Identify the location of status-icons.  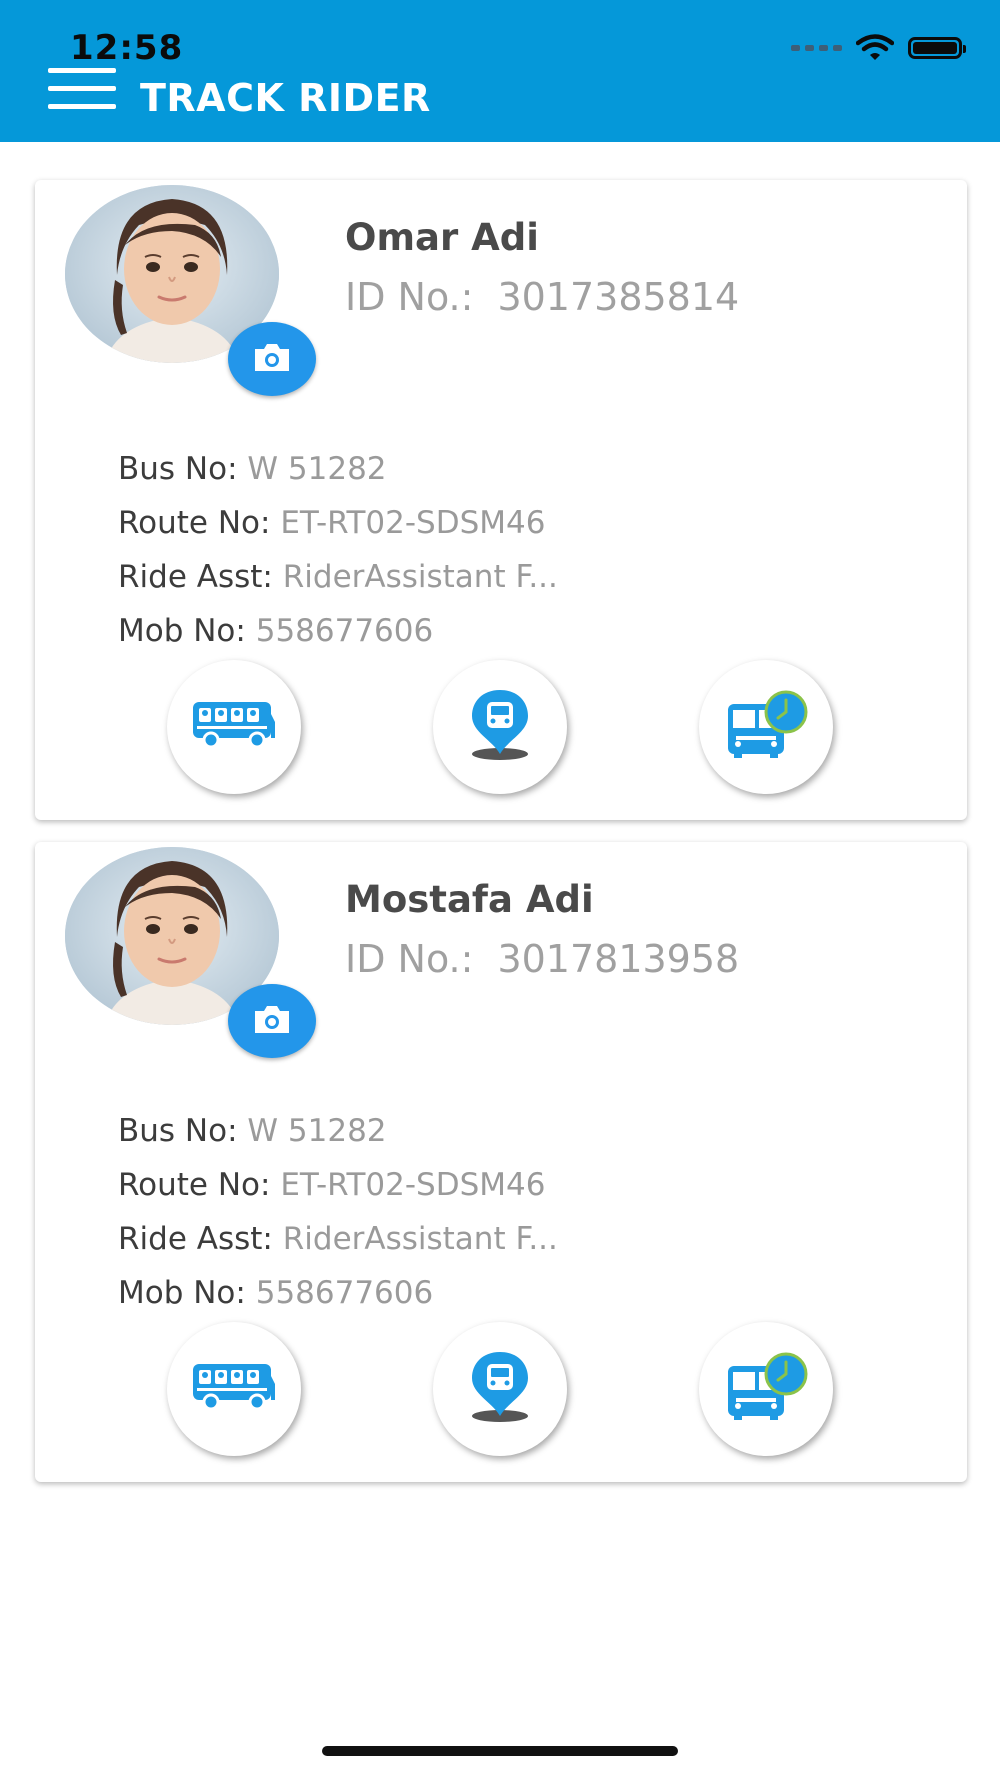
(878, 48).